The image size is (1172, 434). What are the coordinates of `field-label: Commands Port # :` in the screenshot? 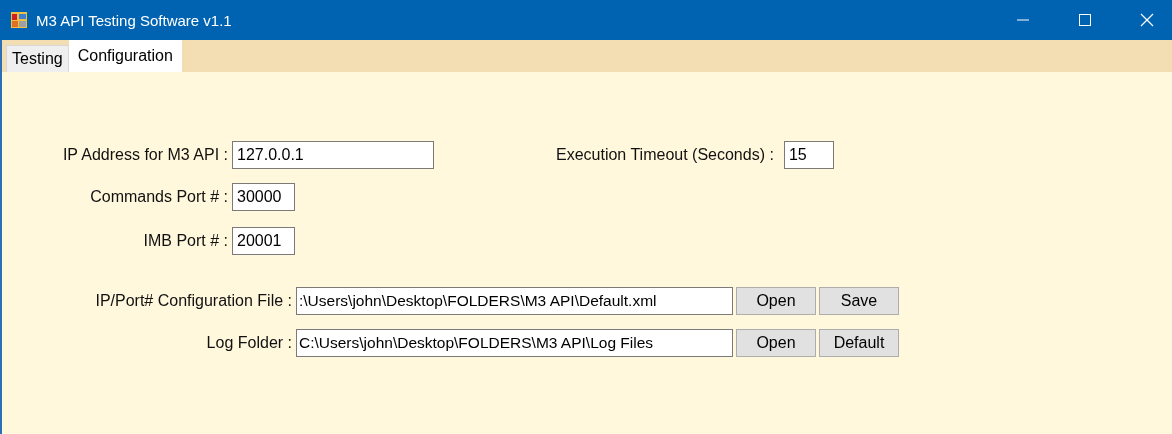 It's located at (159, 197).